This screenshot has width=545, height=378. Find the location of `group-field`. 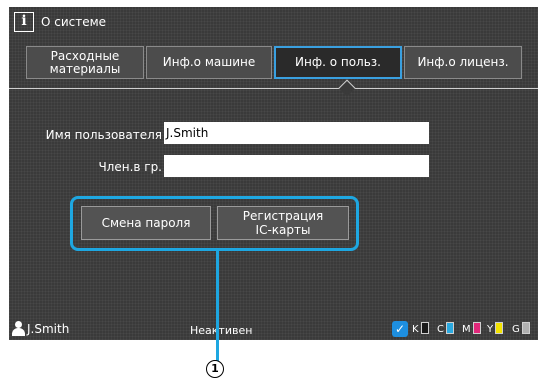

group-field is located at coordinates (296, 166).